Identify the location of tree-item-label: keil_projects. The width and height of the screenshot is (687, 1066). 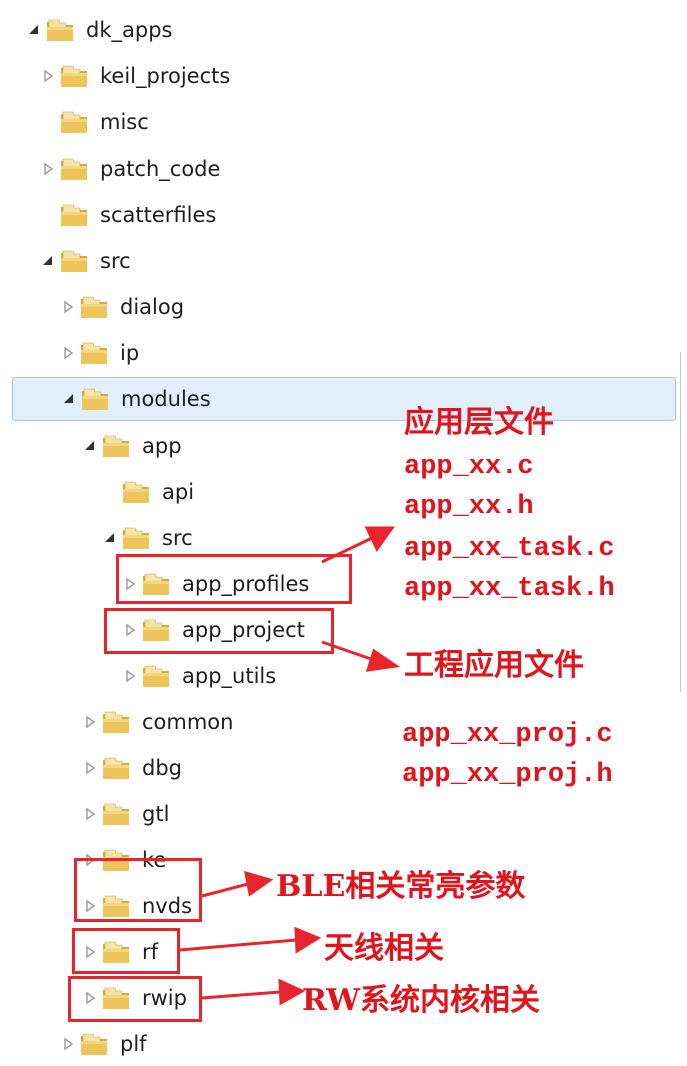
(165, 76).